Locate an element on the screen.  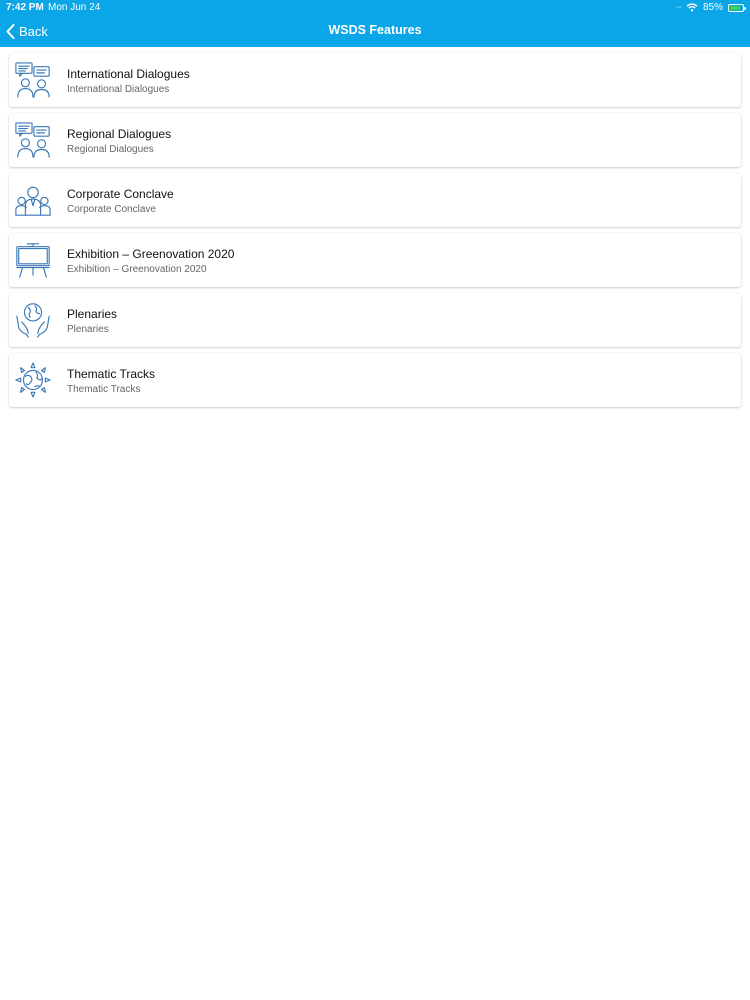
status-date: Mon Jun 24 is located at coordinates (74, 7).